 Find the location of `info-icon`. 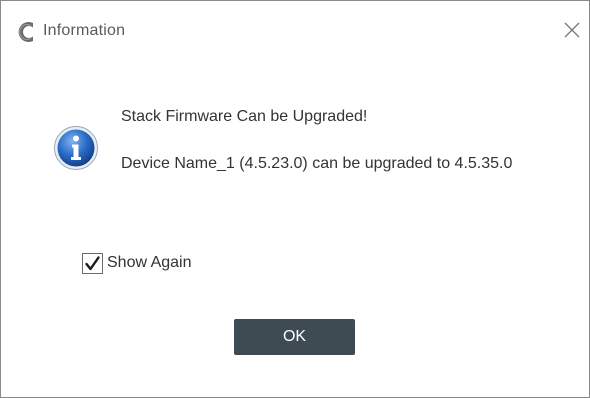

info-icon is located at coordinates (76, 148).